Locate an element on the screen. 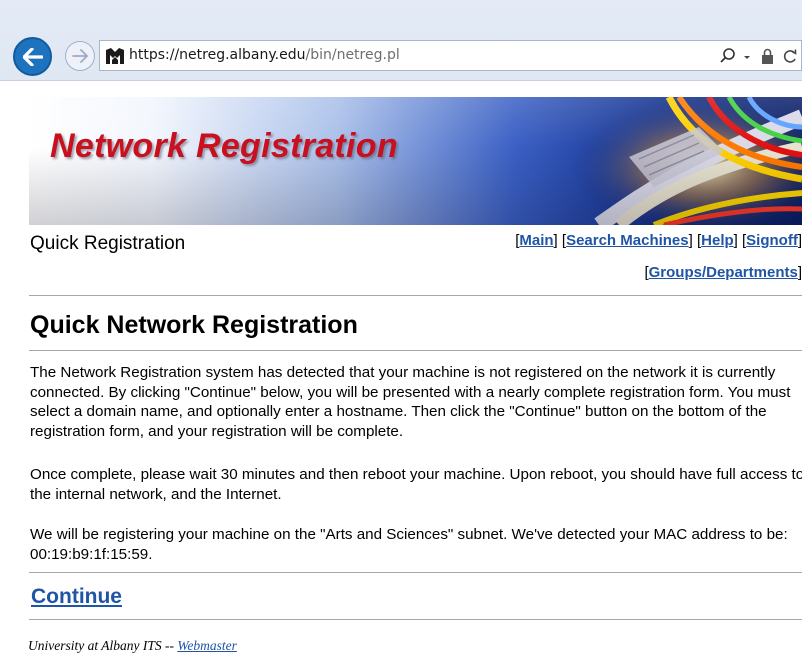 The height and width of the screenshot is (666, 802). toolbar-divider is located at coordinates (401, 80).